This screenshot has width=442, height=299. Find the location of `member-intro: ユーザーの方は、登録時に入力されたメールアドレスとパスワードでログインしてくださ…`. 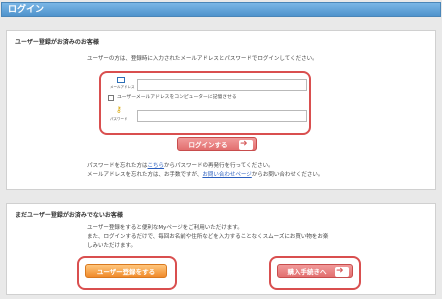

member-intro: ユーザーの方は、登録時に入力されたメールアドレスとパスワードでログインしてくださ… is located at coordinates (202, 59).